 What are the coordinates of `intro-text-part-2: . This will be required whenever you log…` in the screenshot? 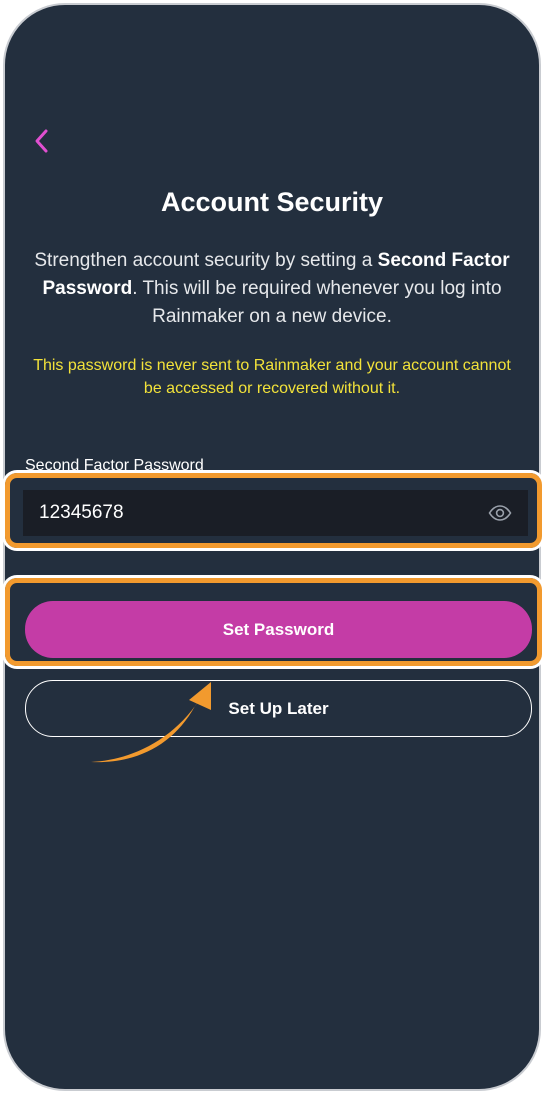 It's located at (317, 302).